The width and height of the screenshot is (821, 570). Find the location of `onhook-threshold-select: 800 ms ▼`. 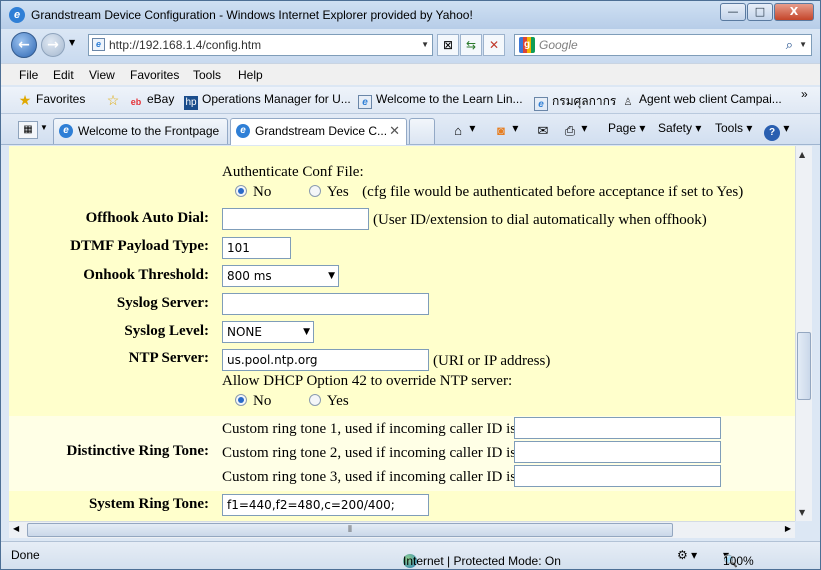

onhook-threshold-select: 800 ms ▼ is located at coordinates (280, 276).